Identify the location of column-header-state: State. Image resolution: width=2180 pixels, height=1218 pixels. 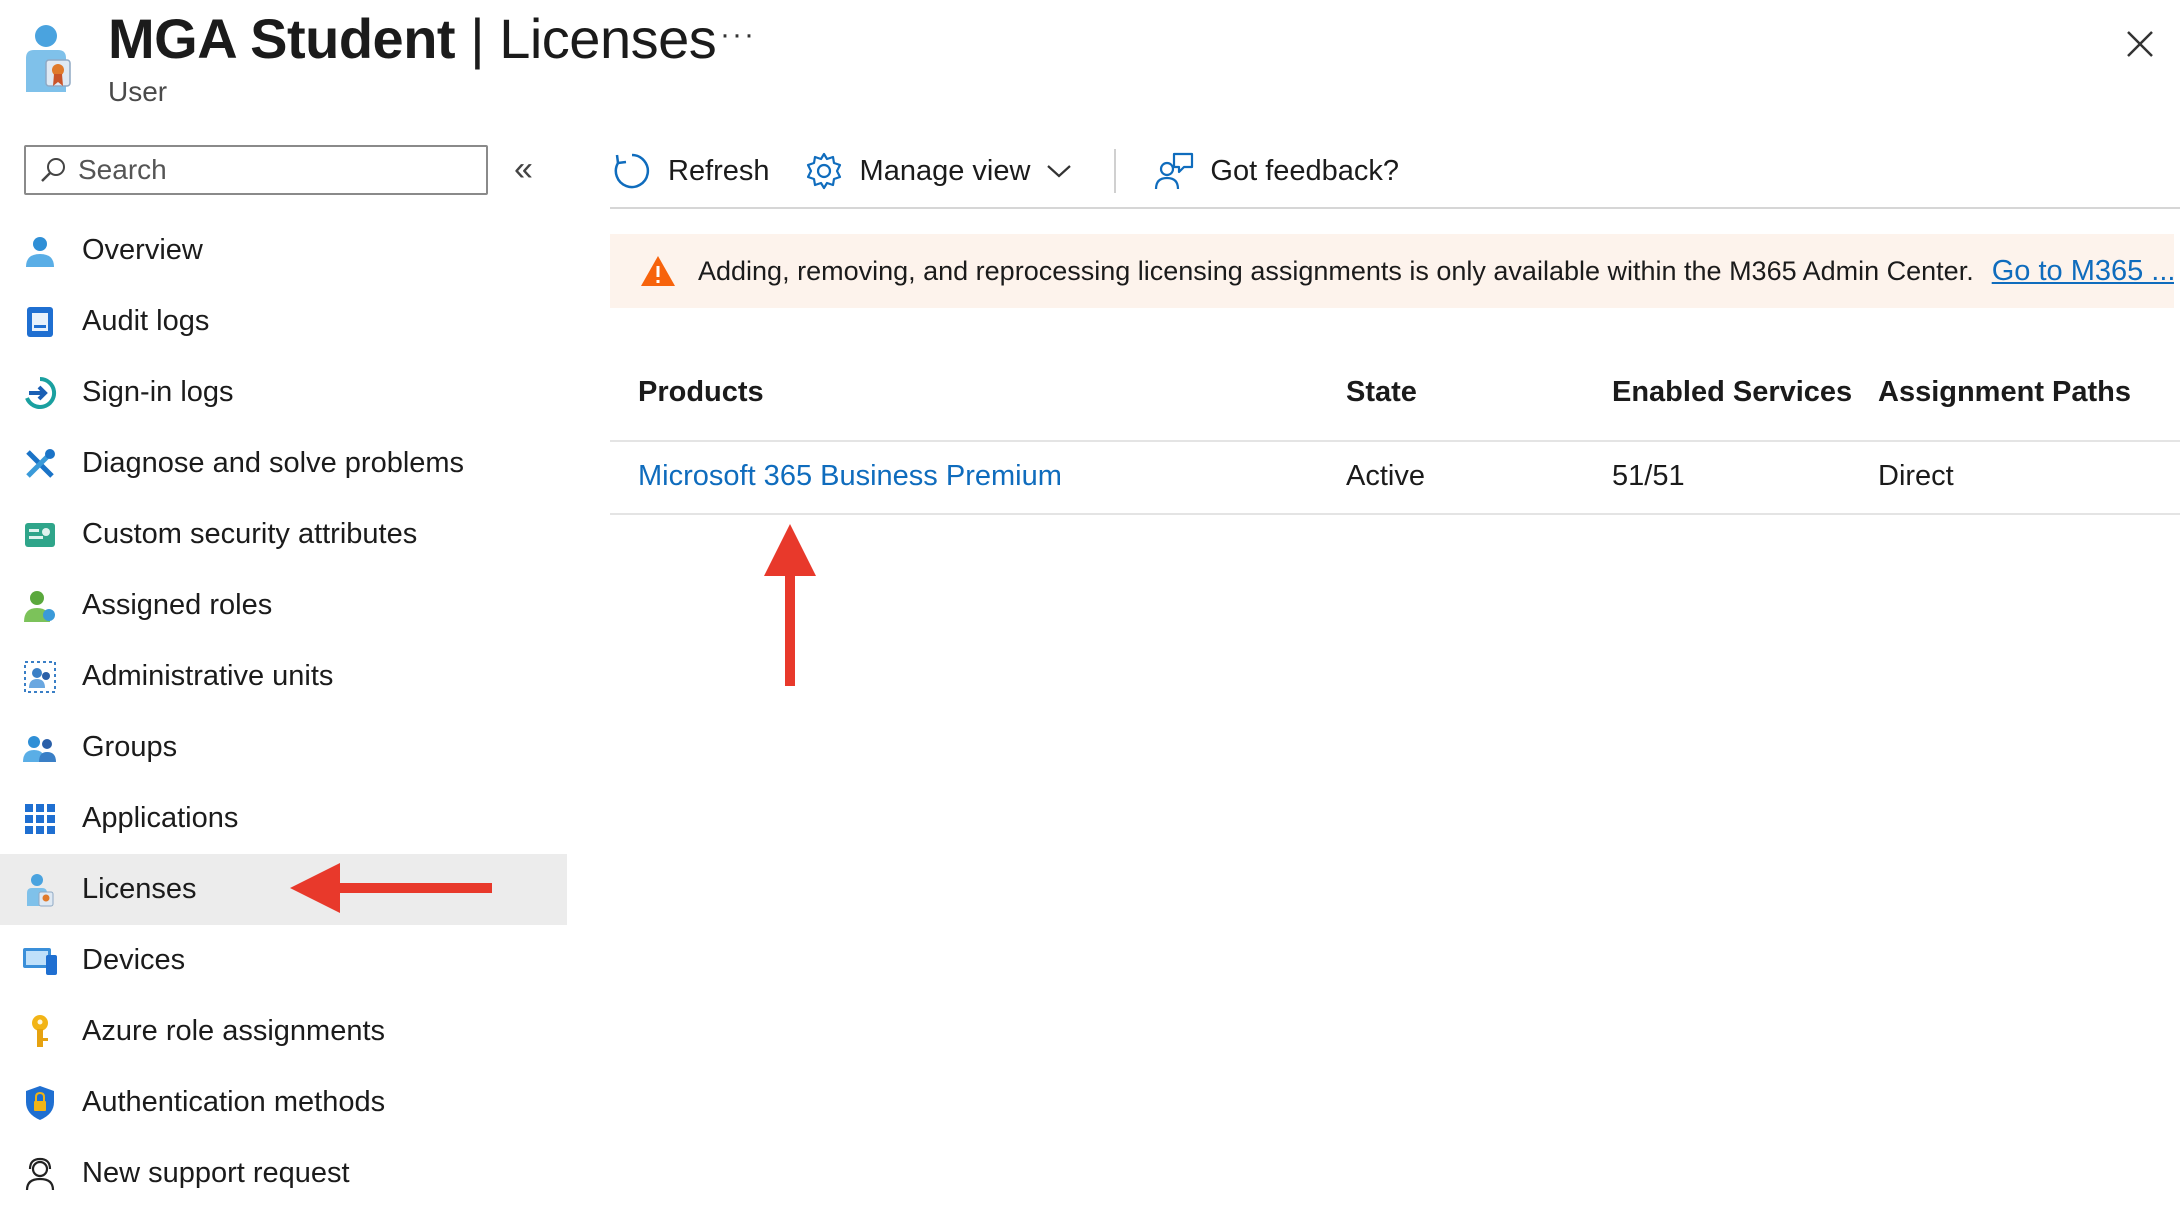
(1381, 392).